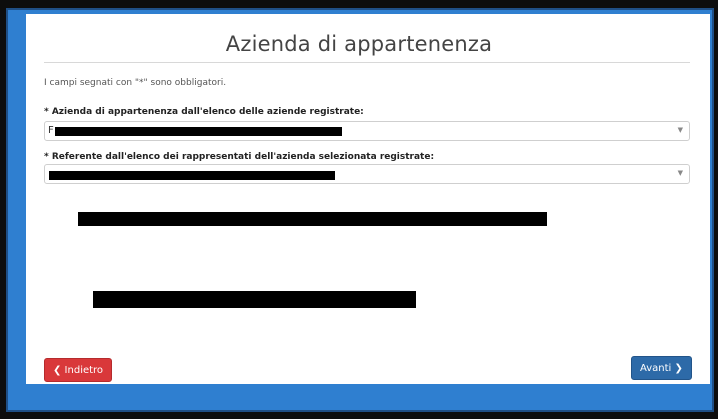 This screenshot has height=419, width=718. I want to click on next-button: Avanti ❯, so click(661, 368).